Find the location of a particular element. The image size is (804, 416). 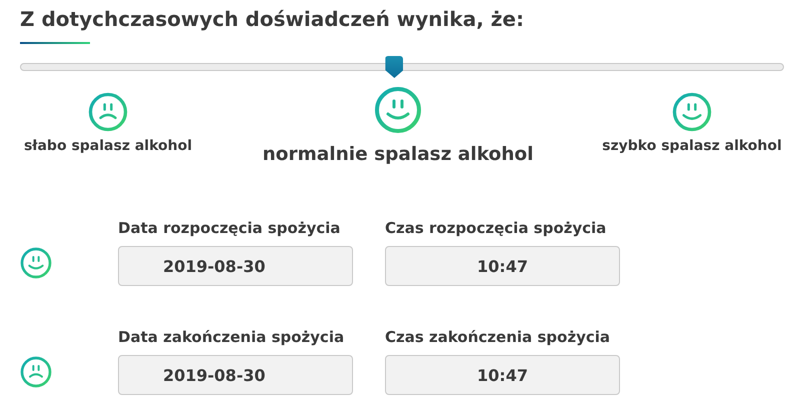

section-title: Z dotychczasowych doświadczeń wynika, że: is located at coordinates (272, 19).